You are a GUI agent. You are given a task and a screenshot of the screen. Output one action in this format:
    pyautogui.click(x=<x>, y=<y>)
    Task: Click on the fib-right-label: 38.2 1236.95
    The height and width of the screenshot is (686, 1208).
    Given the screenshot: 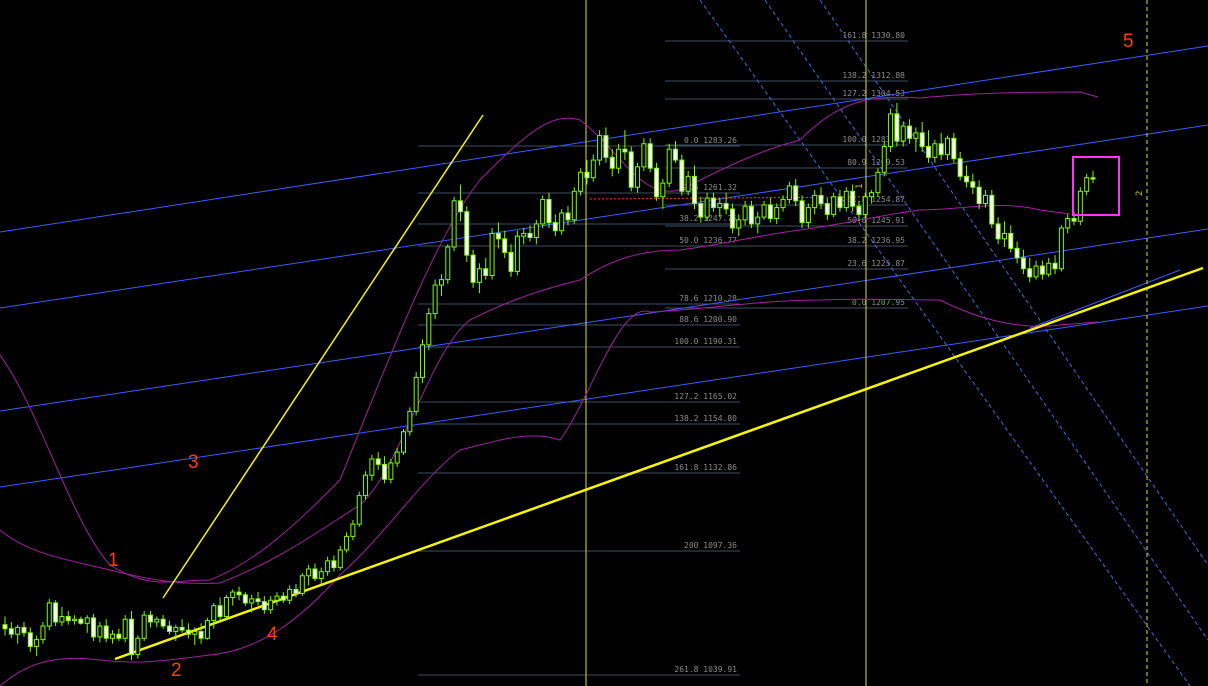 What is the action you would take?
    pyautogui.click(x=876, y=240)
    